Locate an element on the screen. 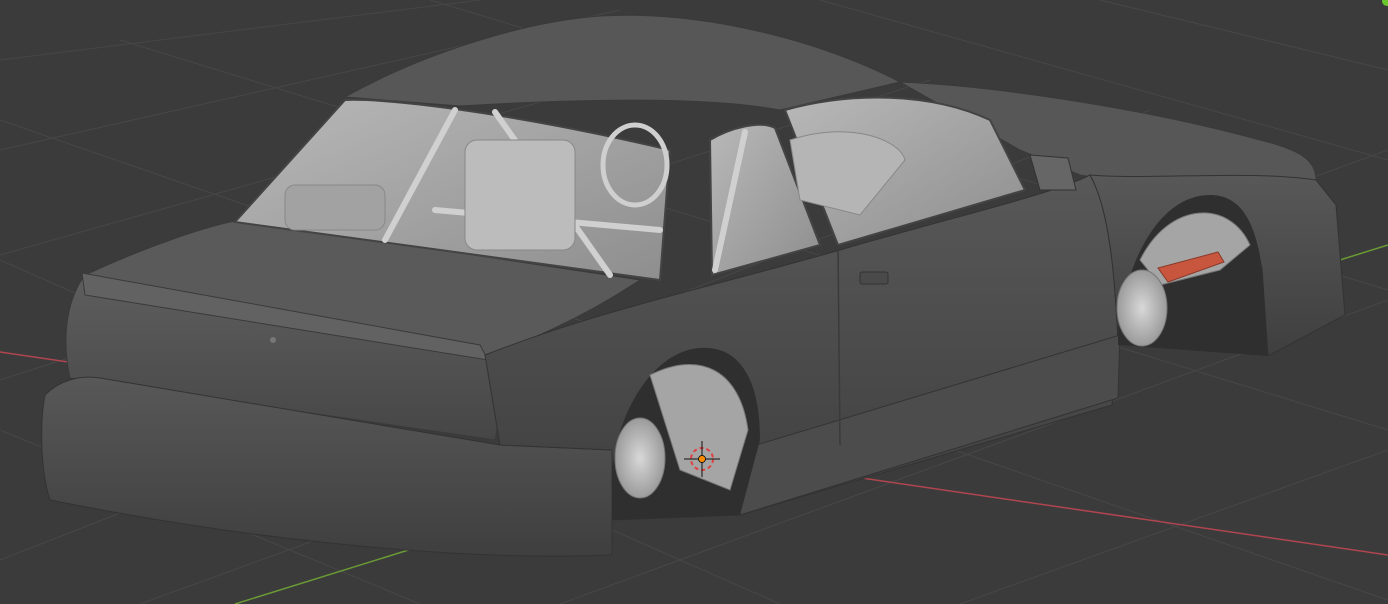 This screenshot has width=1388, height=604. trunk-lock is located at coordinates (273, 340).